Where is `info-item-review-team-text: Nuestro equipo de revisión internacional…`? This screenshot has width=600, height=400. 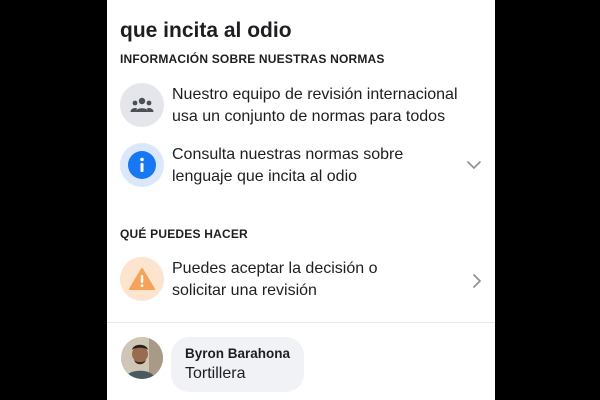
info-item-review-team-text: Nuestro equipo de revisión internacional… is located at coordinates (322, 106).